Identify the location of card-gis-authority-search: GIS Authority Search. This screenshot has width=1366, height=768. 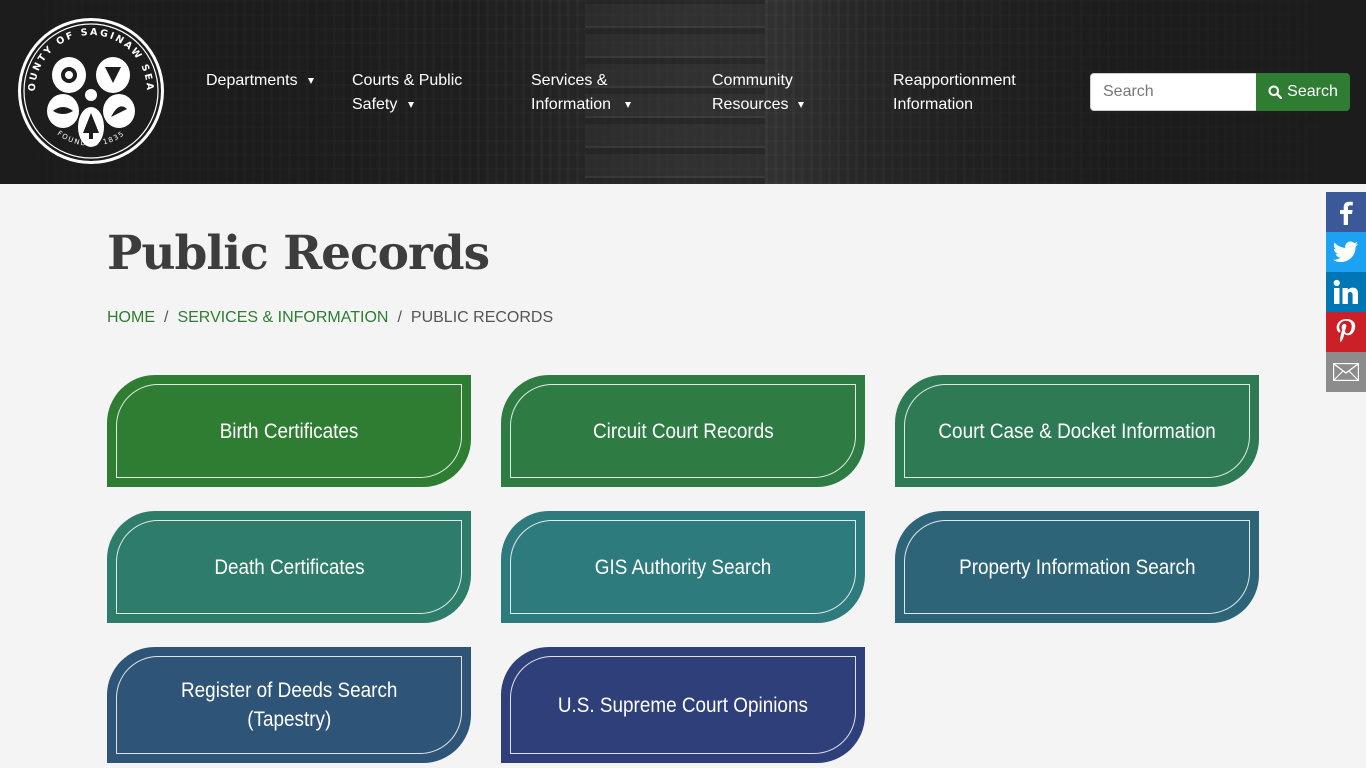
(683, 567).